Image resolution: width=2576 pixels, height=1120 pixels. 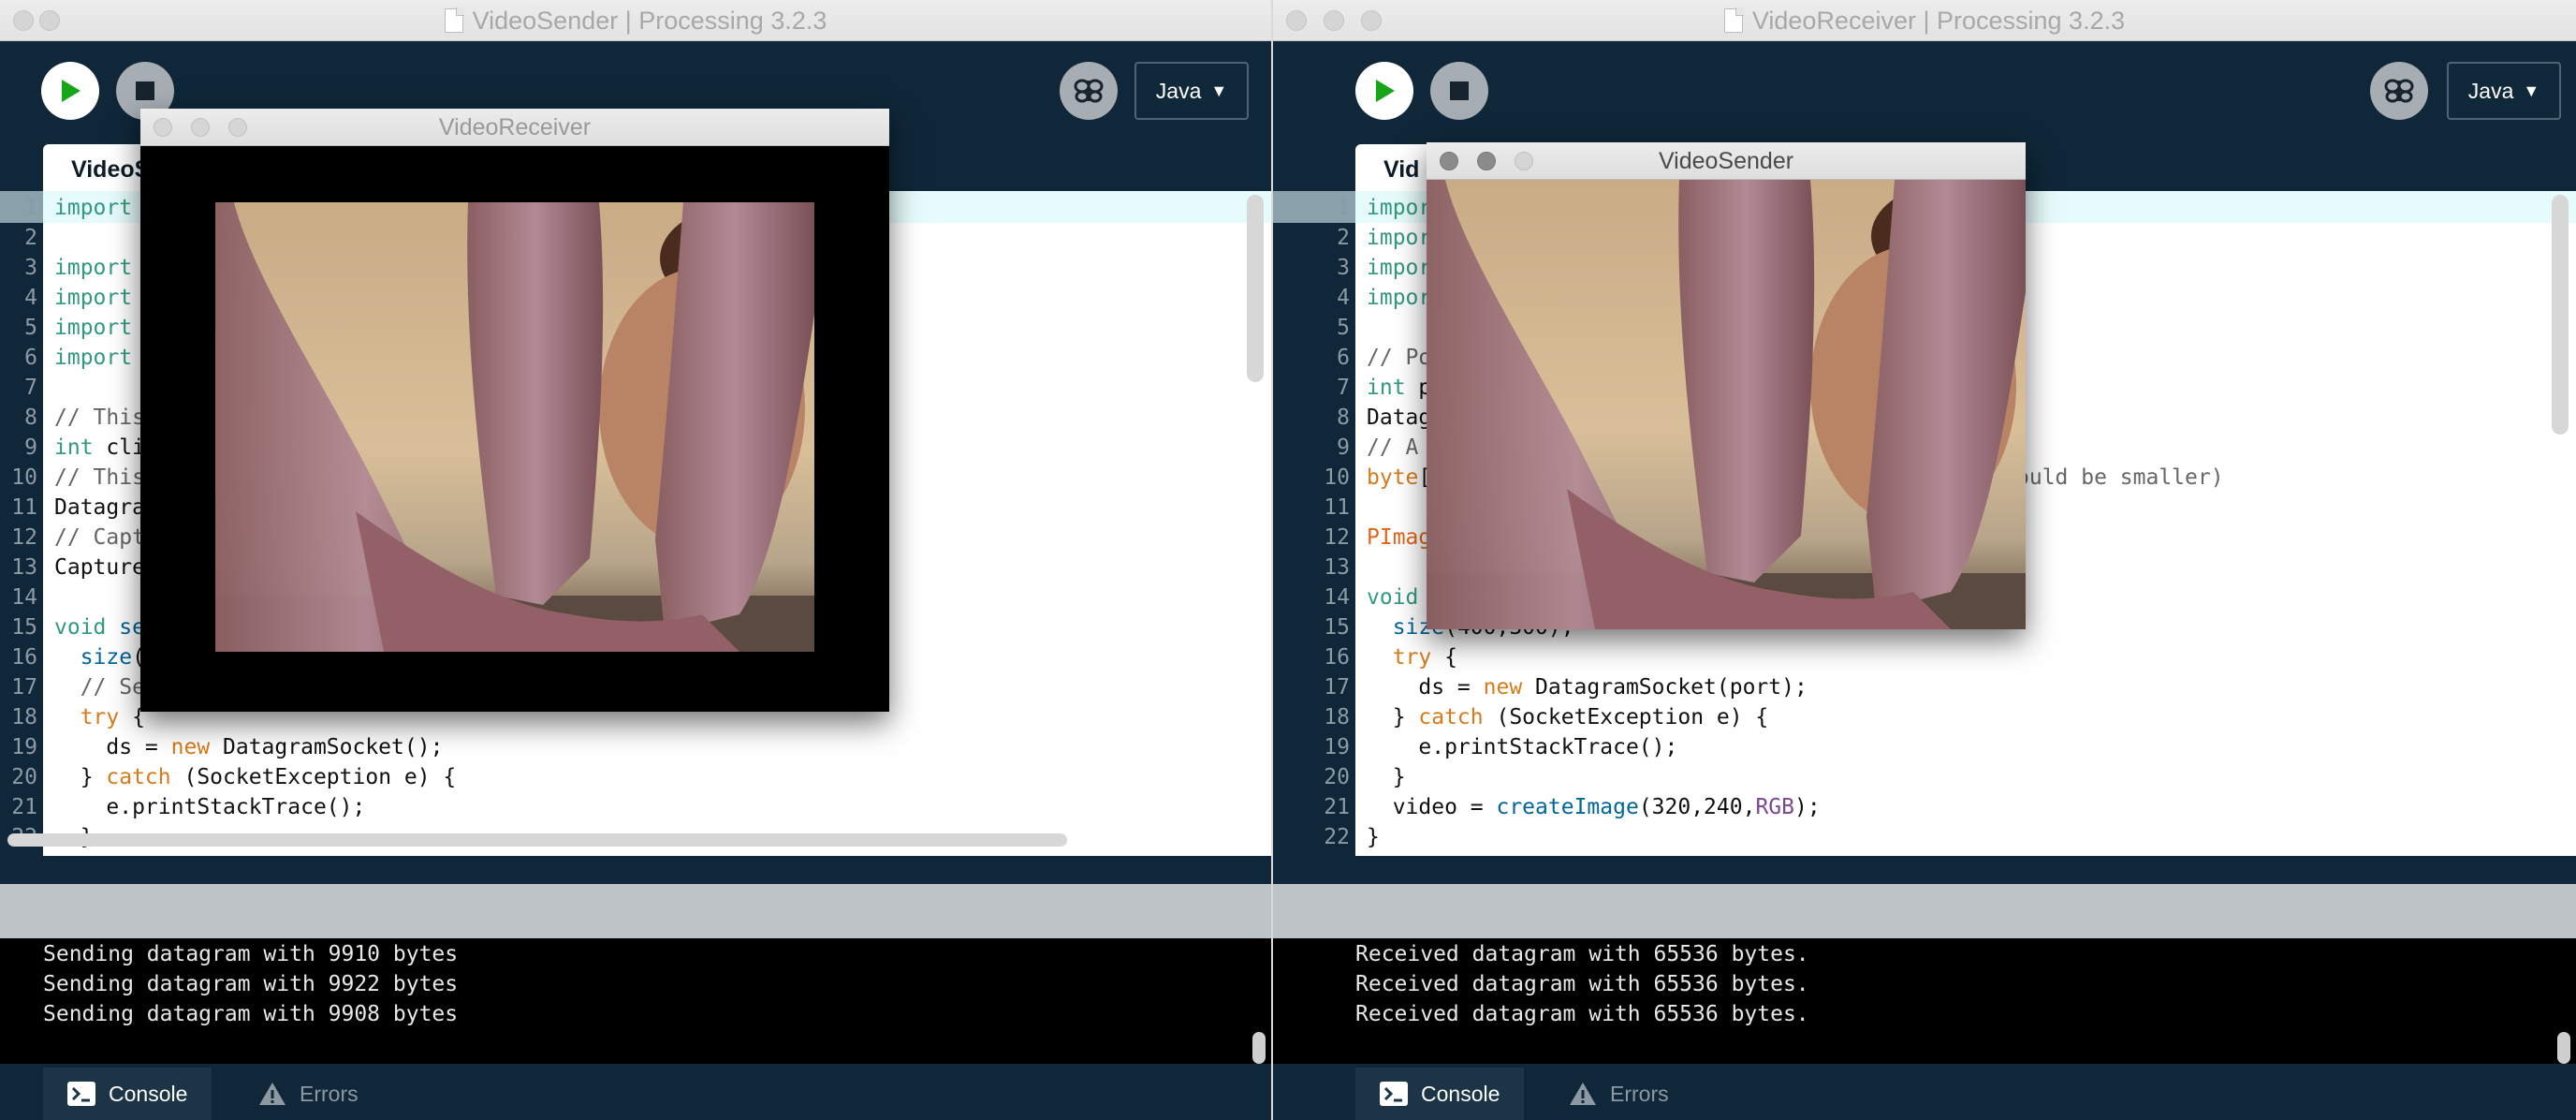 I want to click on code-token: createImage, so click(x=1567, y=807).